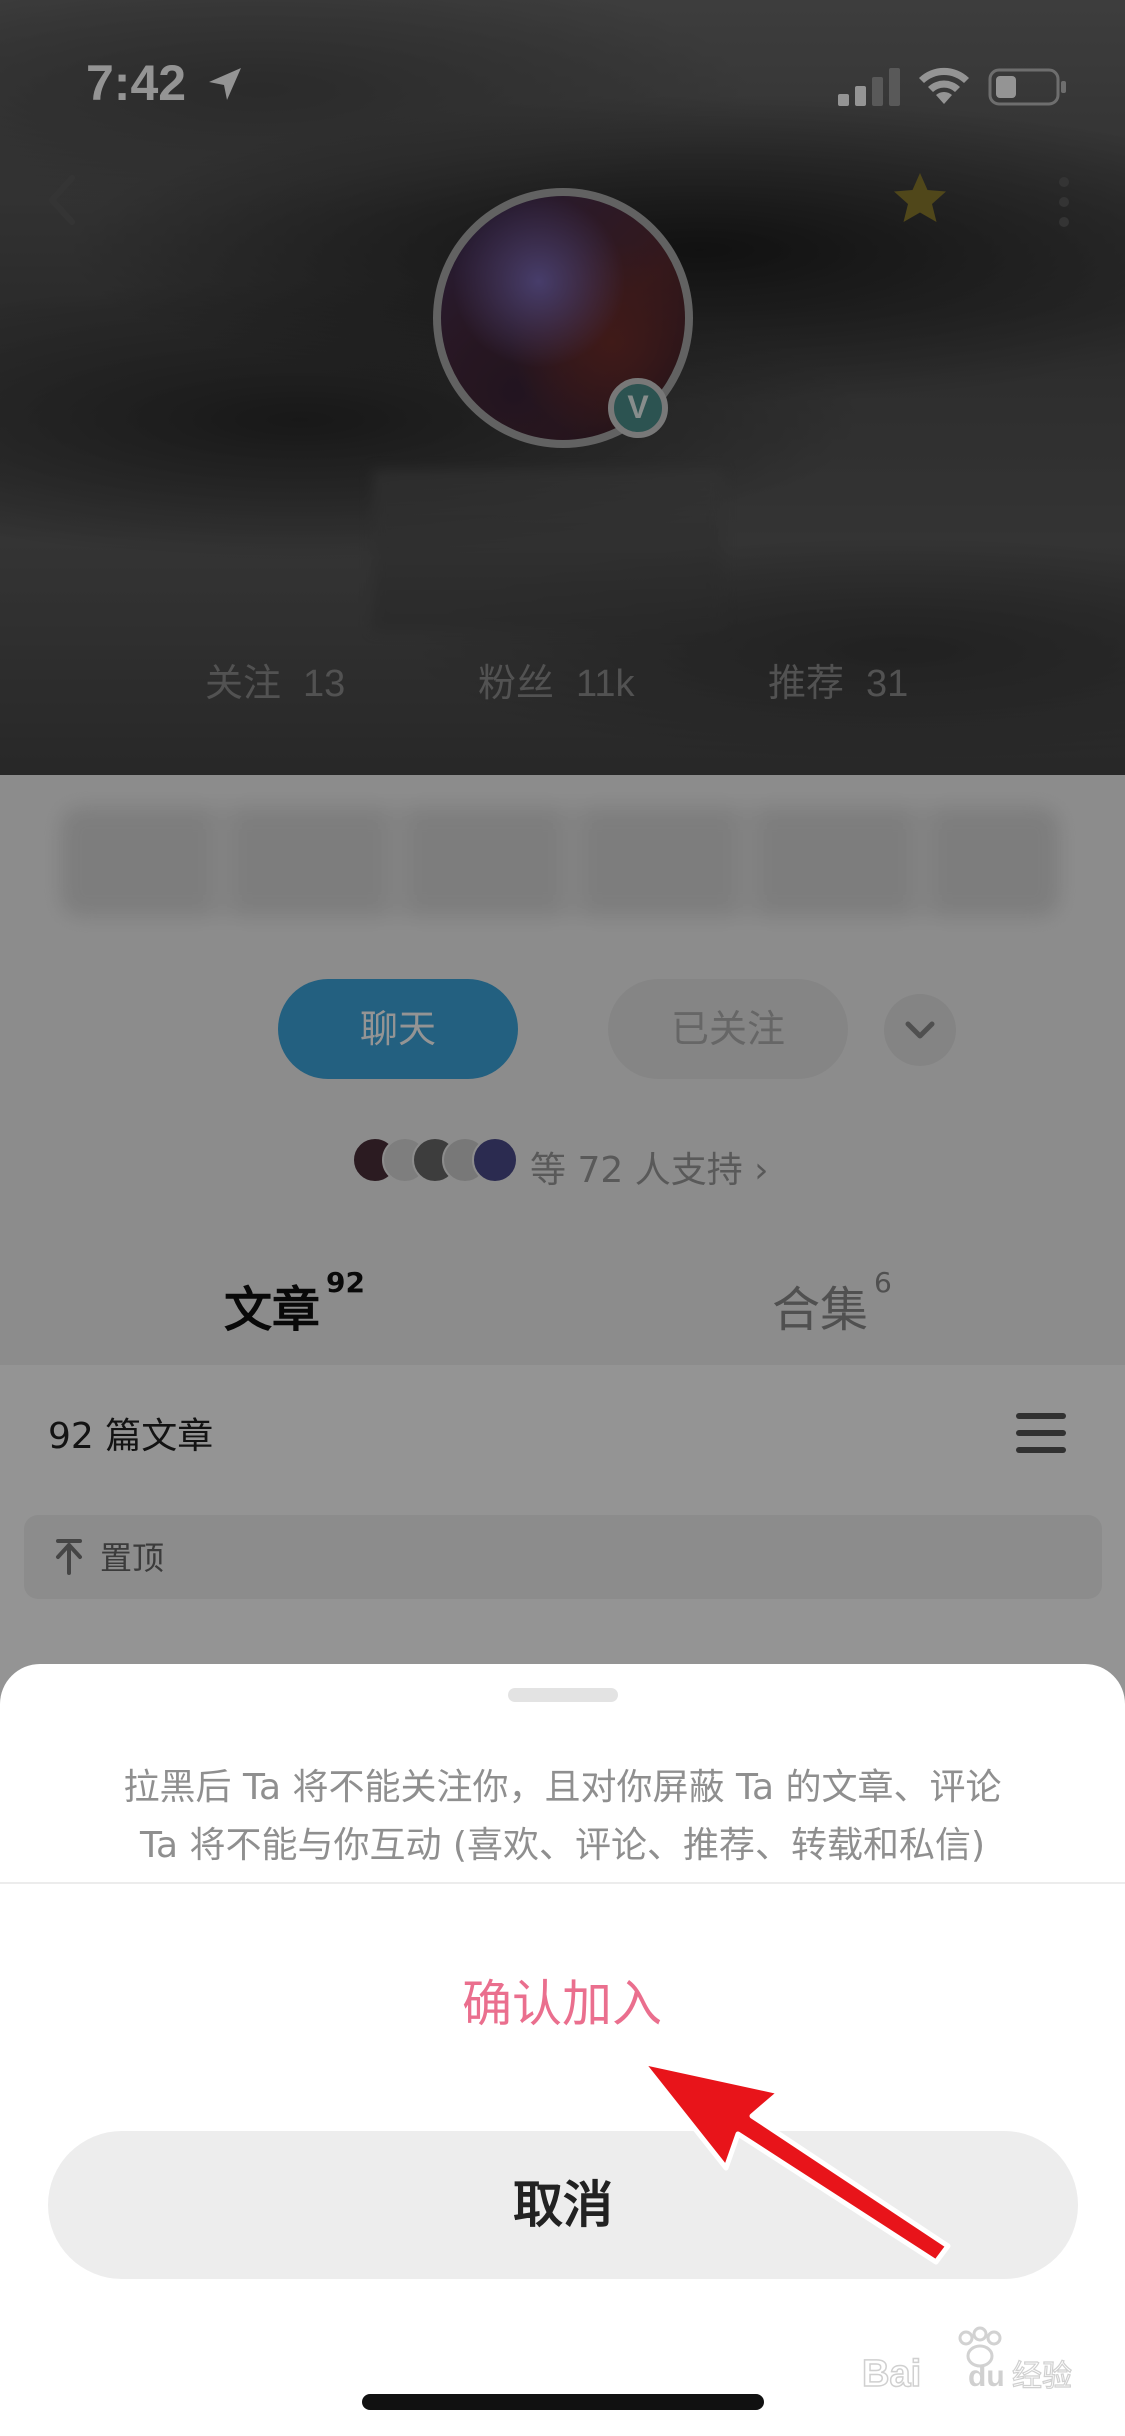  I want to click on baidu-watermark-logo: Bai du 经验, so click(967, 2361).